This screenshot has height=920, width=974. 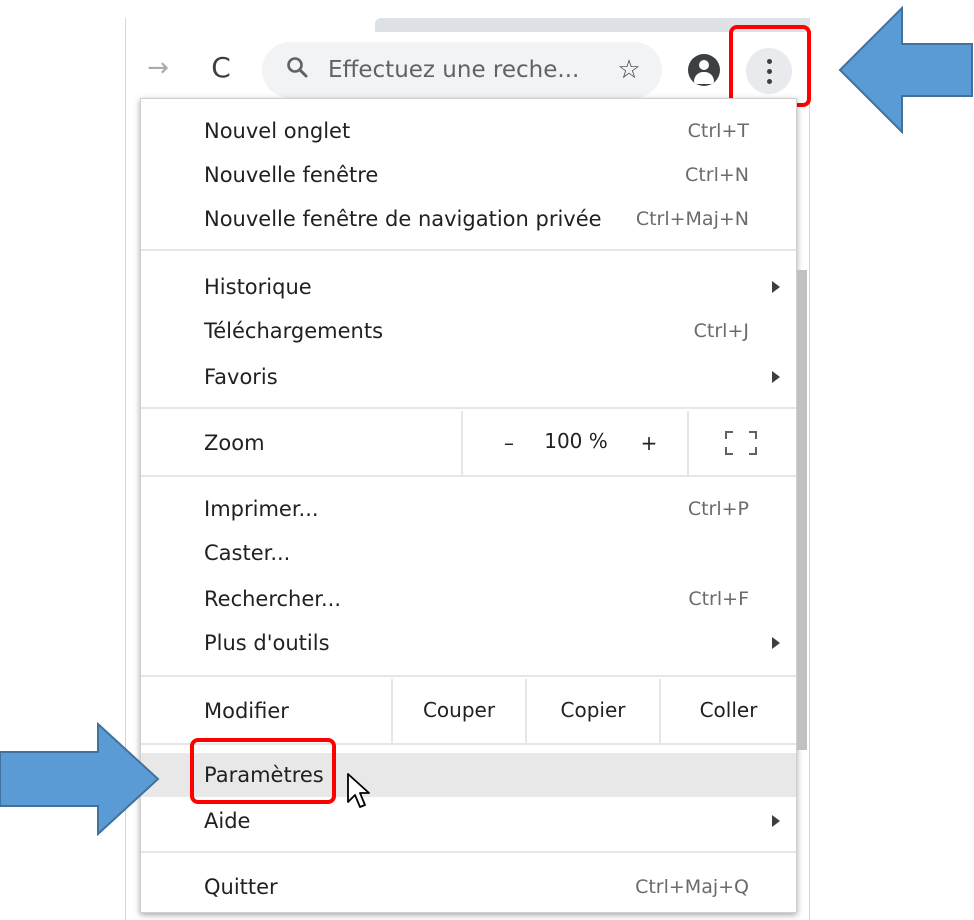 I want to click on search-icon, so click(x=297, y=70).